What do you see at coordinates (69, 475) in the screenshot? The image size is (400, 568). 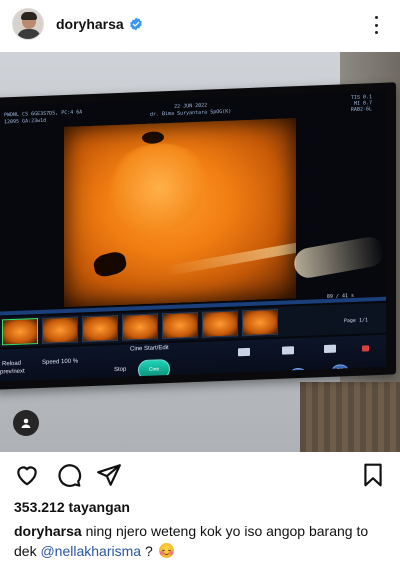 I see `comment-icon` at bounding box center [69, 475].